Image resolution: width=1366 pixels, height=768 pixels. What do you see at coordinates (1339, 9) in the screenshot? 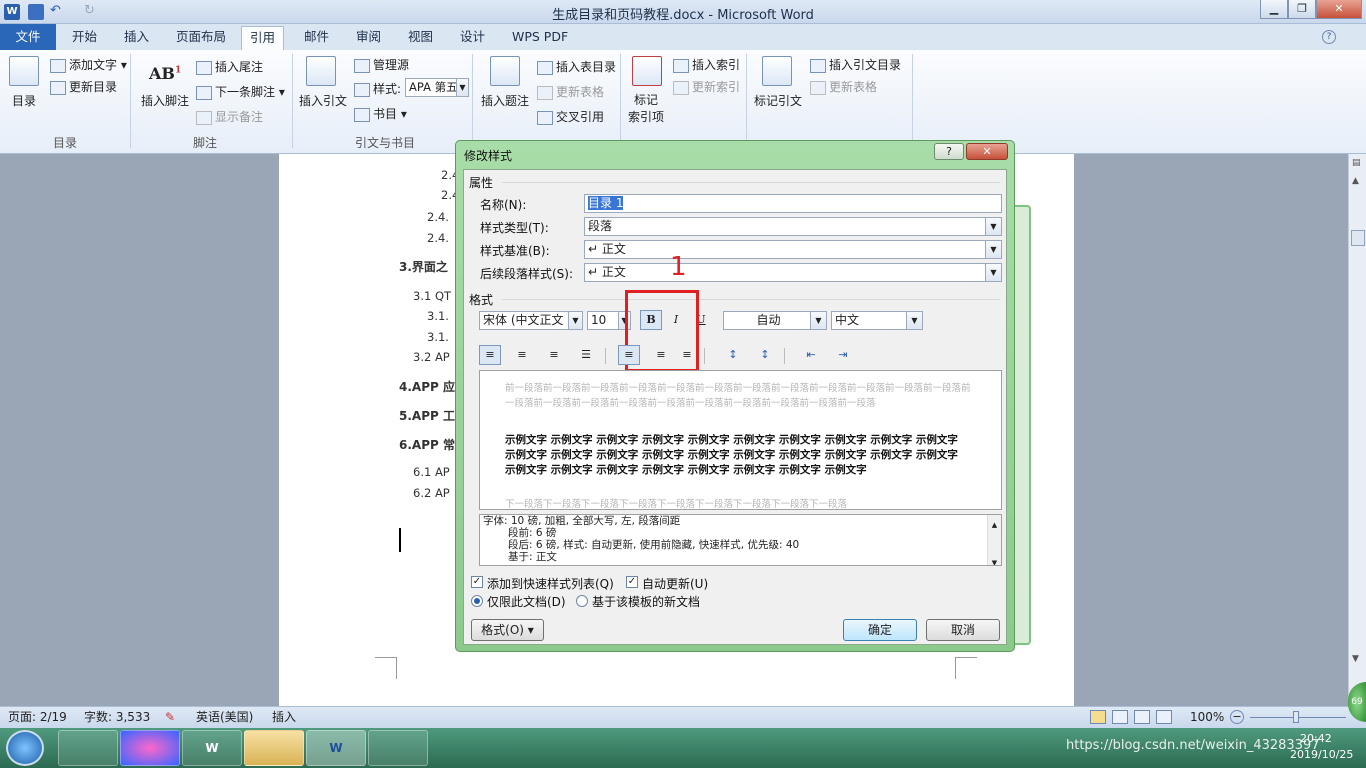
I see `close-button: ✕` at bounding box center [1339, 9].